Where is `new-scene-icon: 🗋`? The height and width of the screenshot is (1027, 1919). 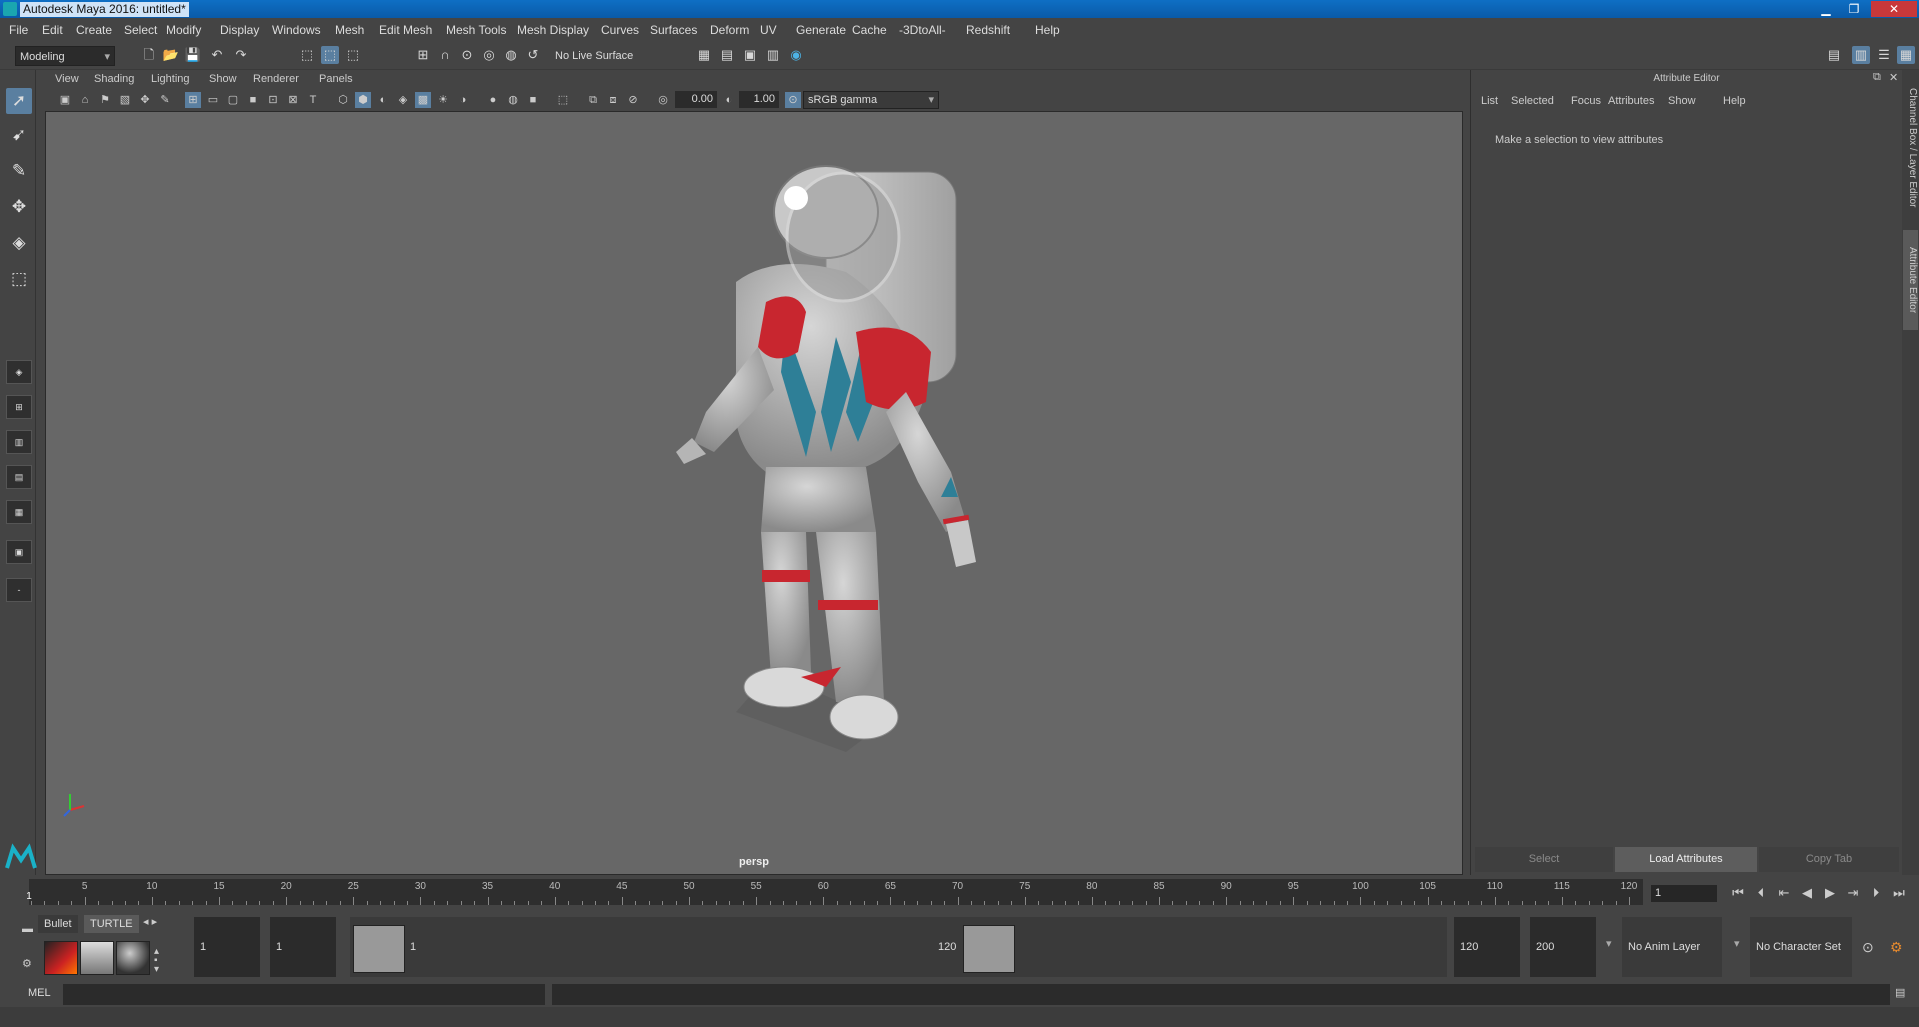
new-scene-icon: 🗋 is located at coordinates (149, 55).